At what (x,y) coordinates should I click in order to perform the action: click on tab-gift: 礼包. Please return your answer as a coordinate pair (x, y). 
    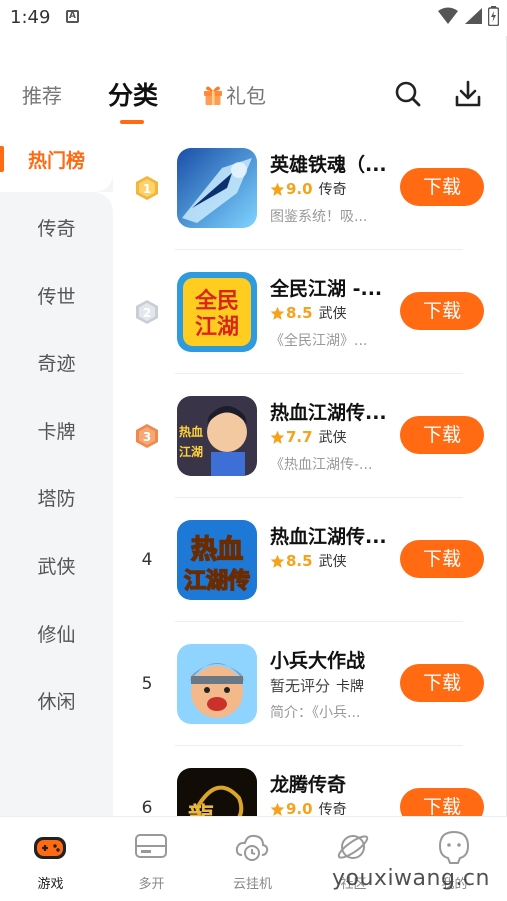
    Looking at the image, I should click on (234, 94).